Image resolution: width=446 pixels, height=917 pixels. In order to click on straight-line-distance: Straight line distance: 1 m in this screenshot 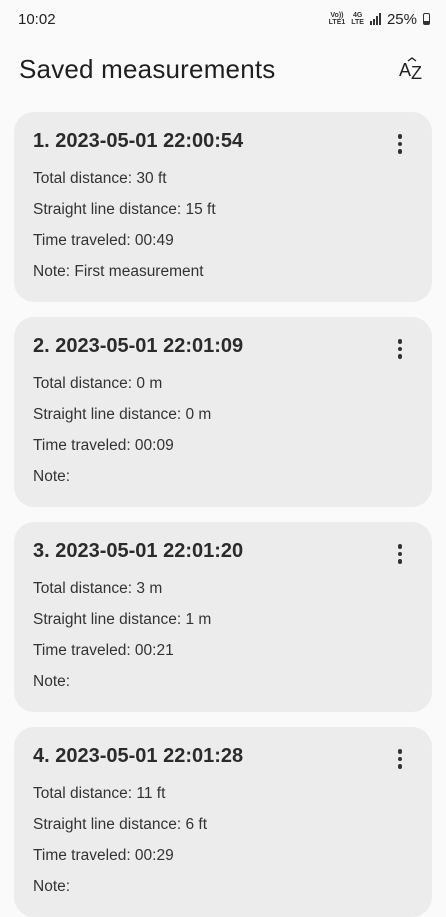, I will do `click(122, 619)`.